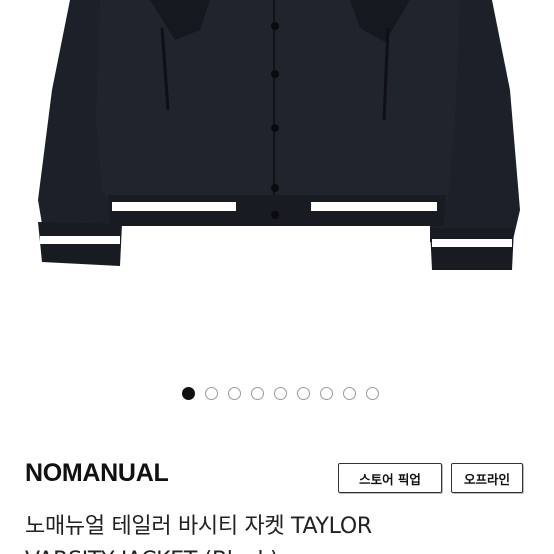 This screenshot has width=554, height=554. Describe the element at coordinates (97, 473) in the screenshot. I see `brand-name: NOMANUAL` at that location.